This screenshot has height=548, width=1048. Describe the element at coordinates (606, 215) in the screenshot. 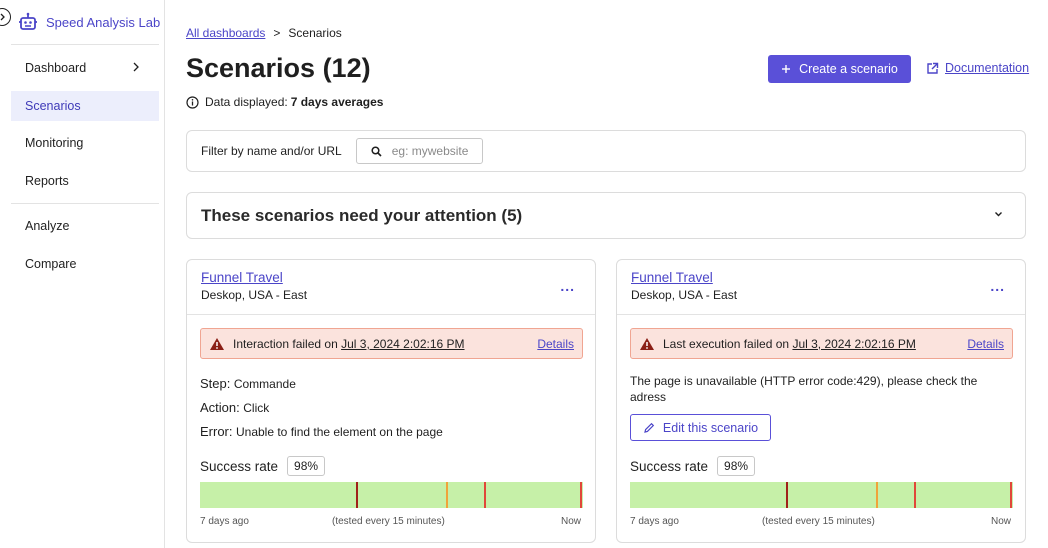

I see `attention-accordion: These scenarios need your attention (5)` at that location.